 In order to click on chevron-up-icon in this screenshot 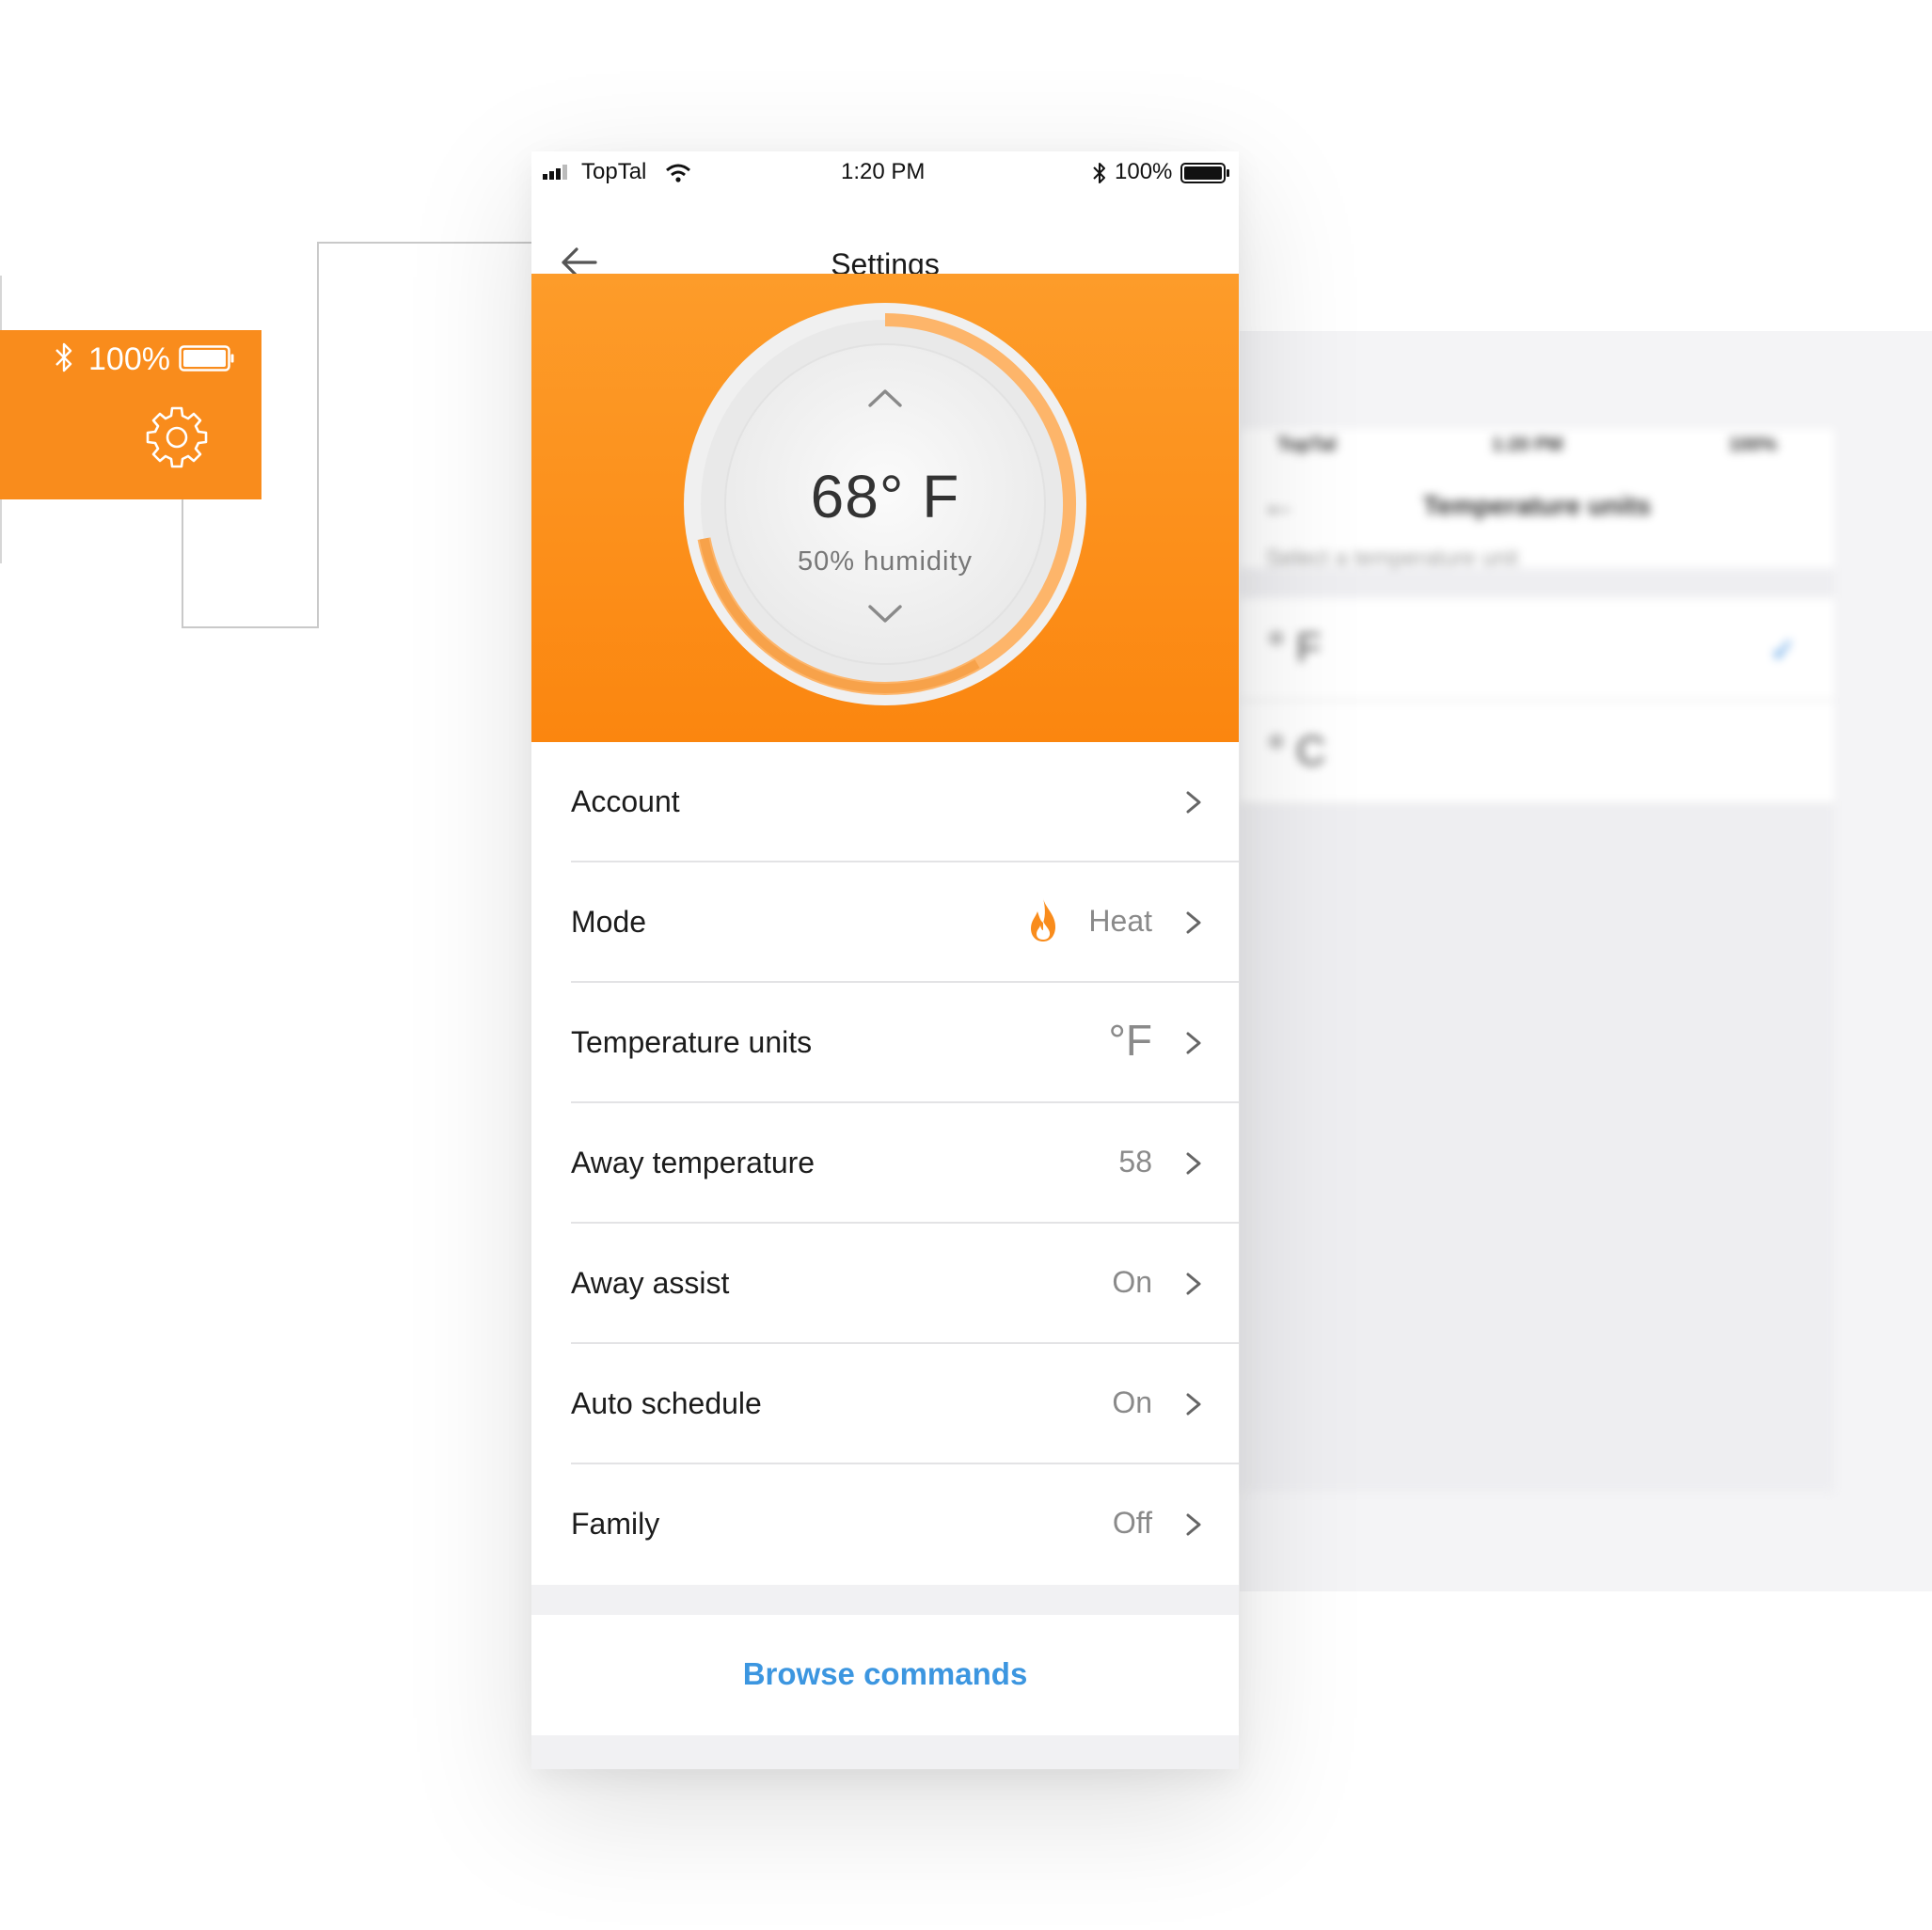, I will do `click(885, 398)`.